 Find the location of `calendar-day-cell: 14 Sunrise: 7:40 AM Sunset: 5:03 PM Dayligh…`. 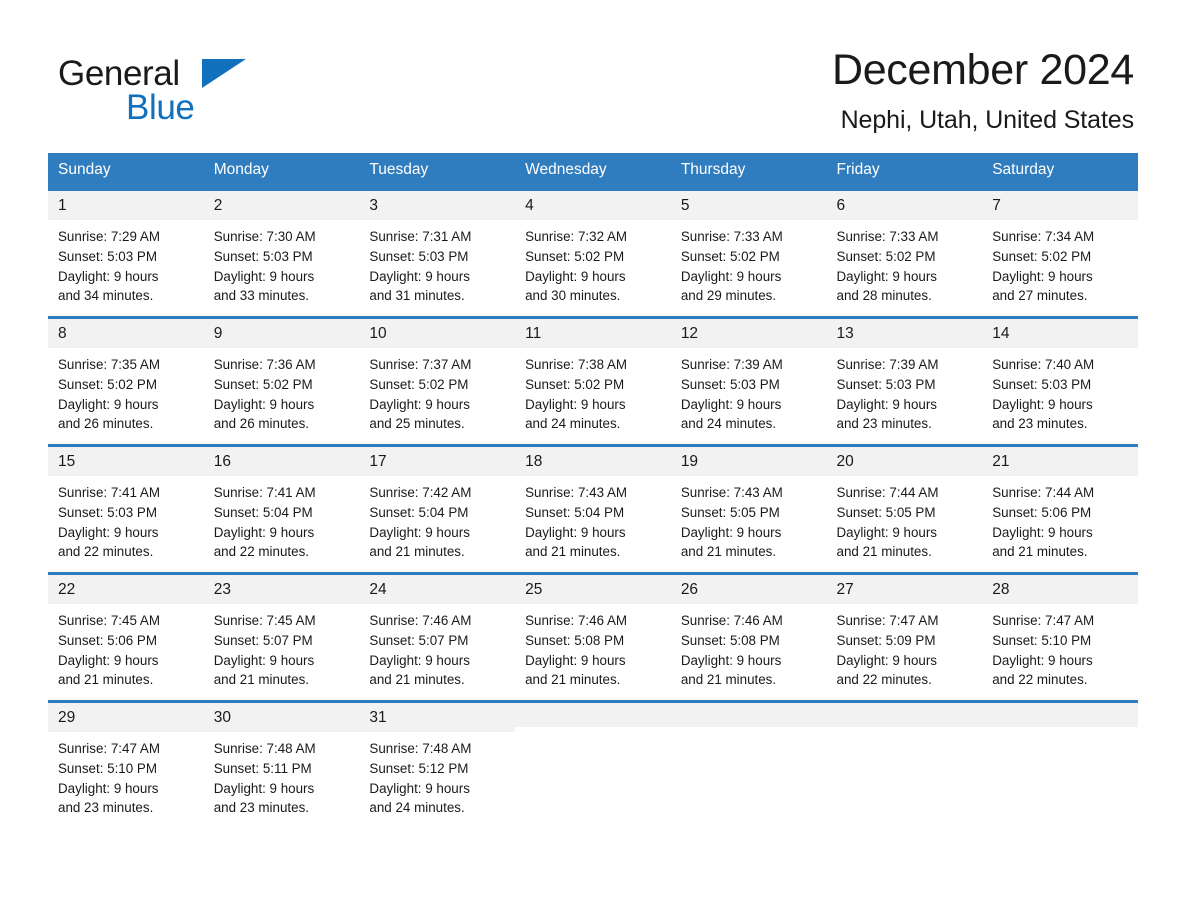

calendar-day-cell: 14 Sunrise: 7:40 AM Sunset: 5:03 PM Dayligh… is located at coordinates (1060, 381).